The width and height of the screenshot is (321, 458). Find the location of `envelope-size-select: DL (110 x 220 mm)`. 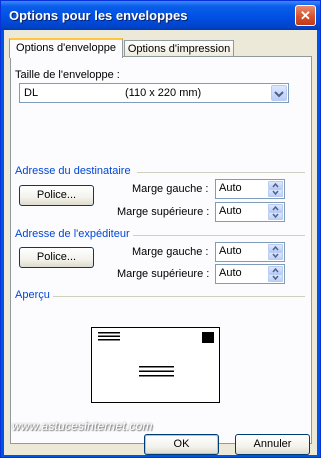

envelope-size-select: DL (110 x 220 mm) is located at coordinates (154, 93).